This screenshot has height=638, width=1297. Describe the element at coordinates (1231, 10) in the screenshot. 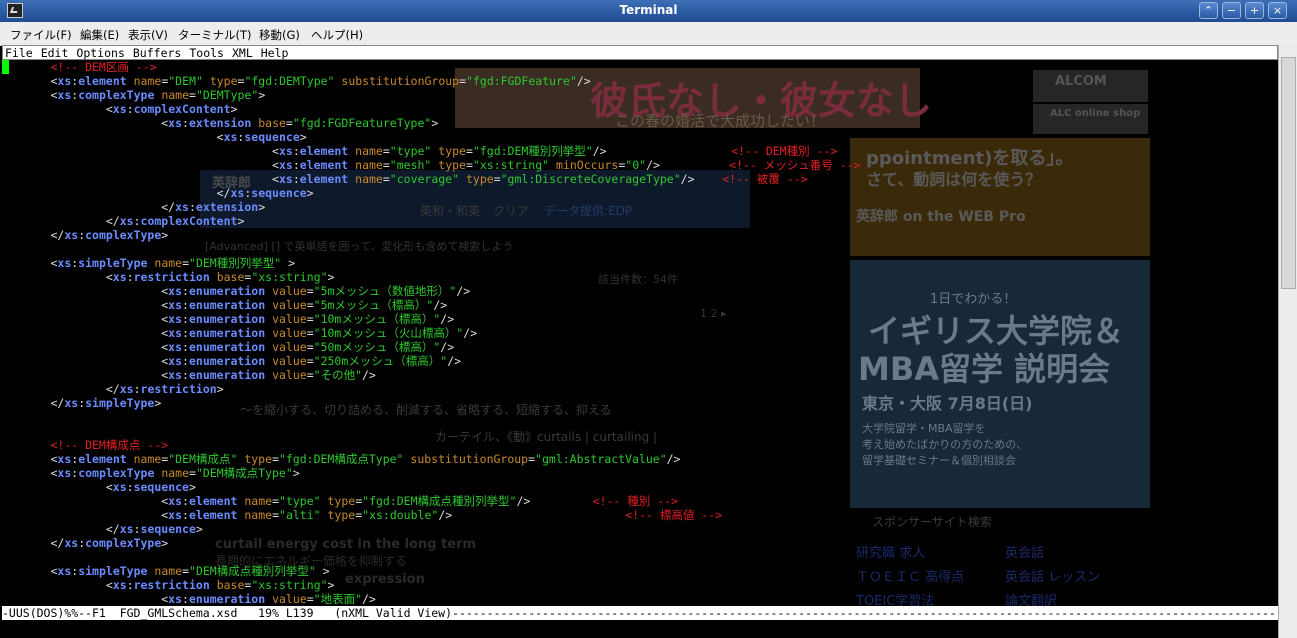

I see `window-minimize-button: −` at that location.